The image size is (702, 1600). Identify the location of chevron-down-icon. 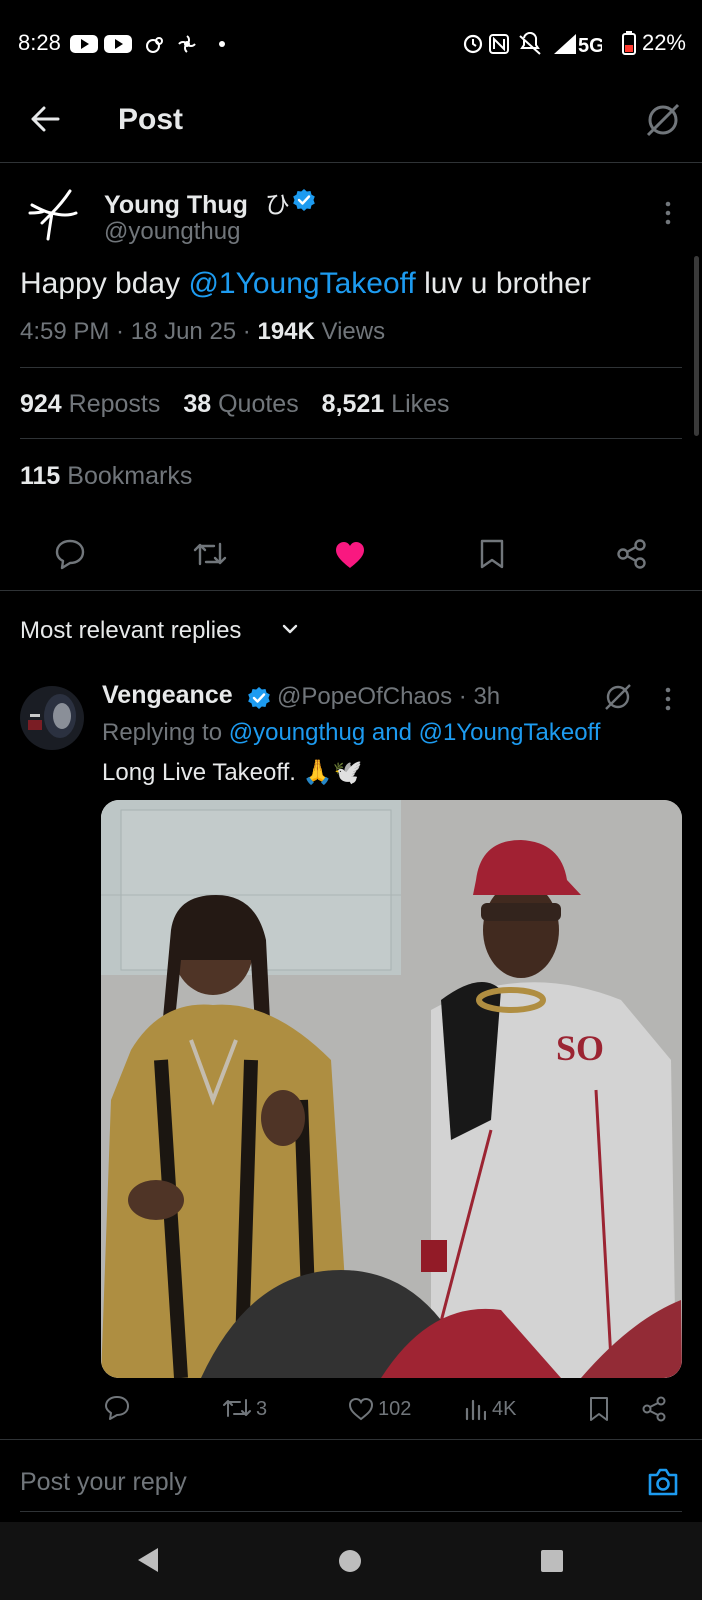
(290, 629).